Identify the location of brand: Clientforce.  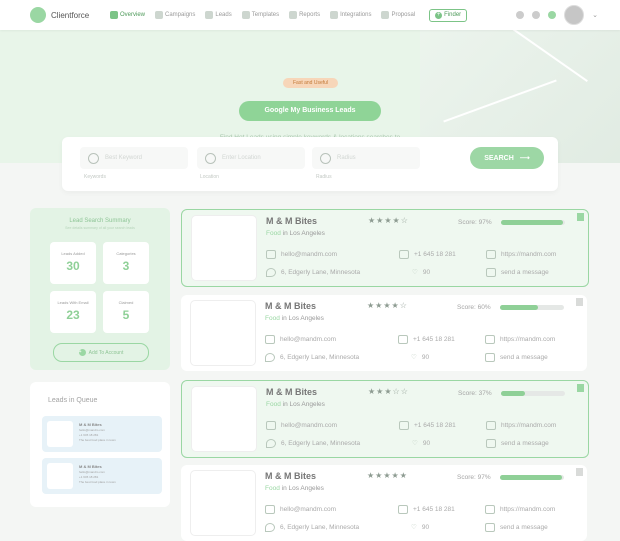
(70, 15).